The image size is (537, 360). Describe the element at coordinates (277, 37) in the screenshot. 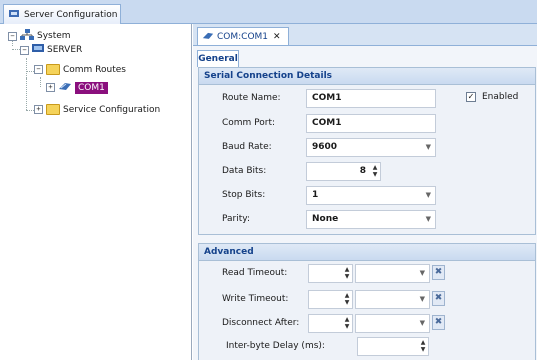

I see `close-icon: ✕` at that location.